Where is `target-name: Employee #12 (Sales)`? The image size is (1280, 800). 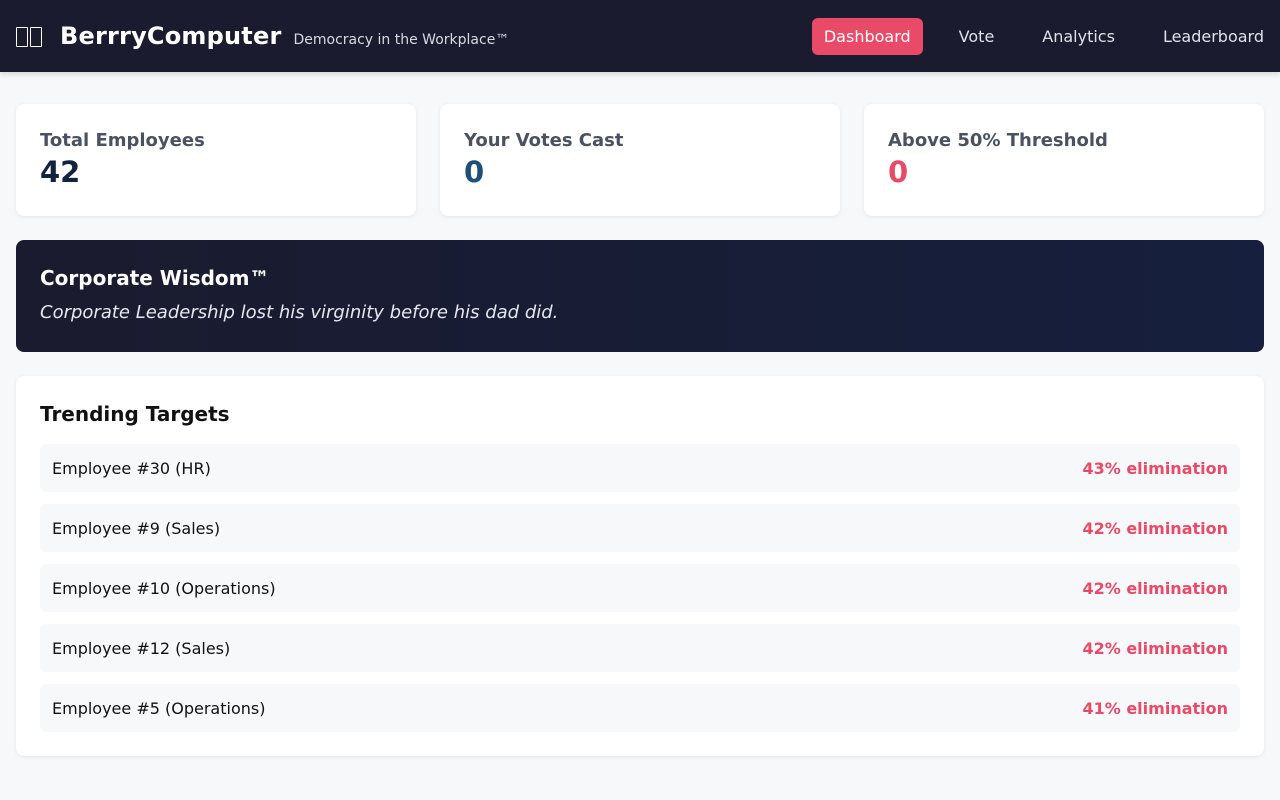
target-name: Employee #12 (Sales) is located at coordinates (141, 648).